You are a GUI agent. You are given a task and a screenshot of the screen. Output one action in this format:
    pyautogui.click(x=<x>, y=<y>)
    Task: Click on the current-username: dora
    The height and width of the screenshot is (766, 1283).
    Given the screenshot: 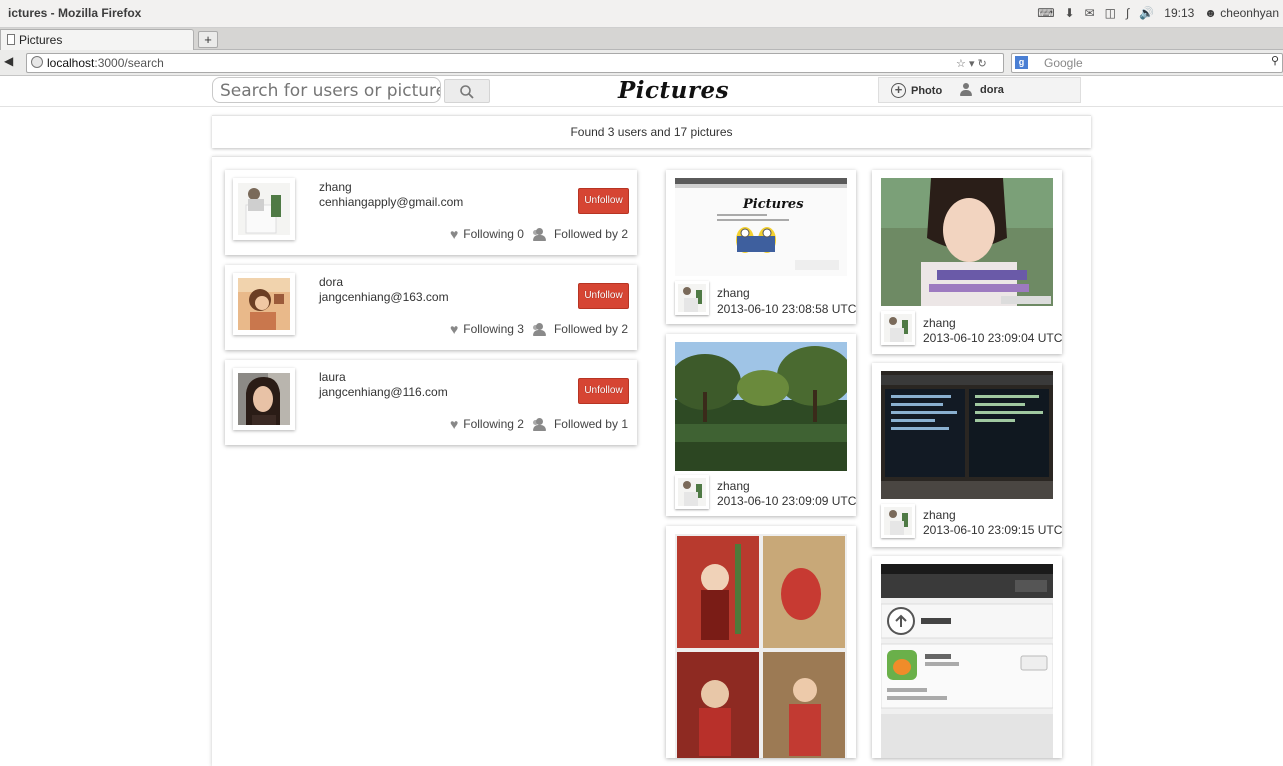 What is the action you would take?
    pyautogui.click(x=992, y=90)
    